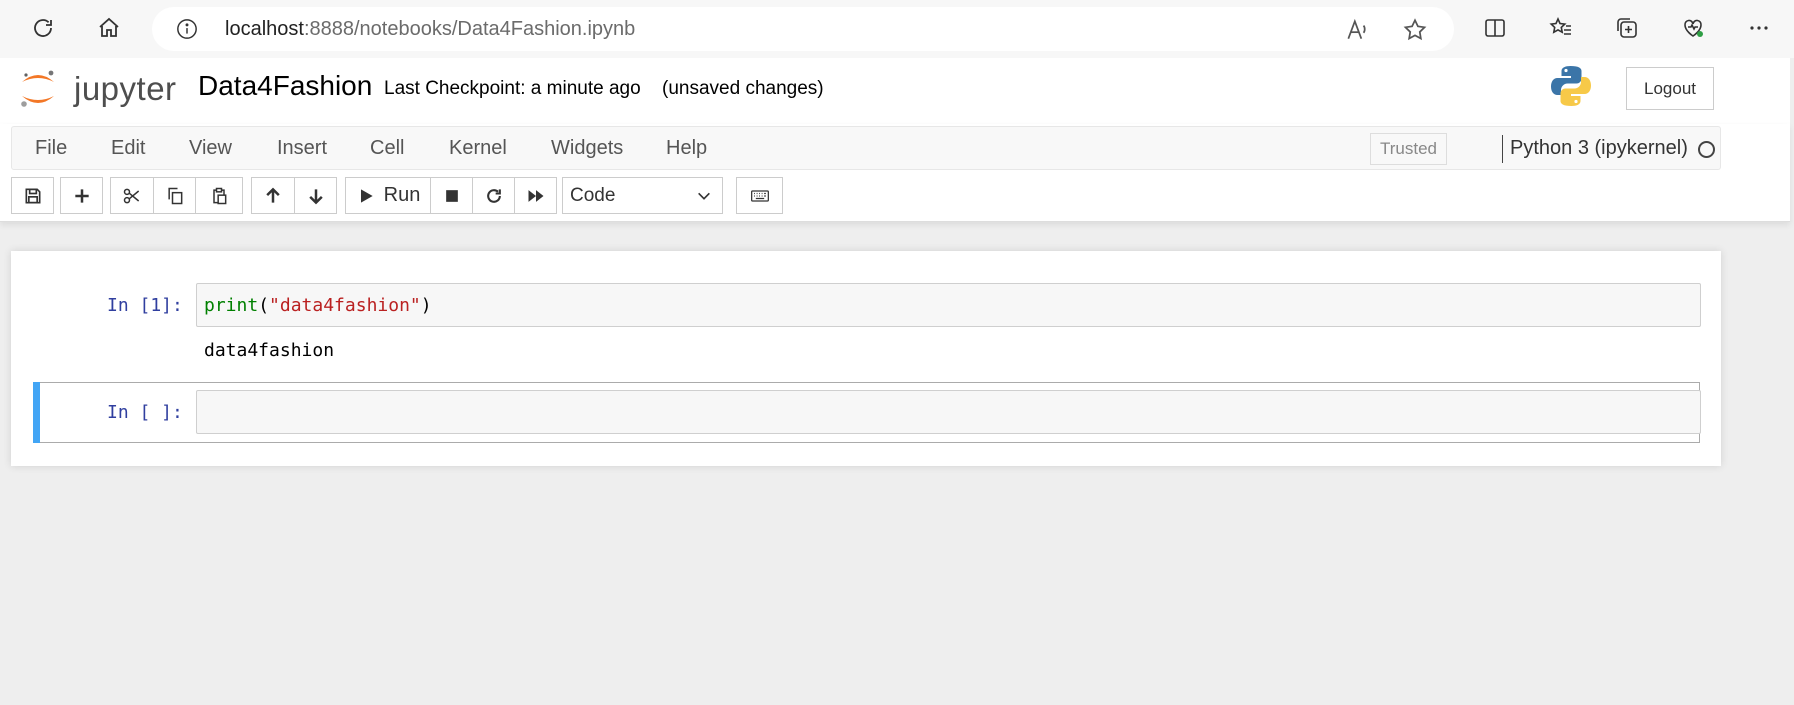  Describe the element at coordinates (1502, 149) in the screenshot. I see `kernel-separator` at that location.